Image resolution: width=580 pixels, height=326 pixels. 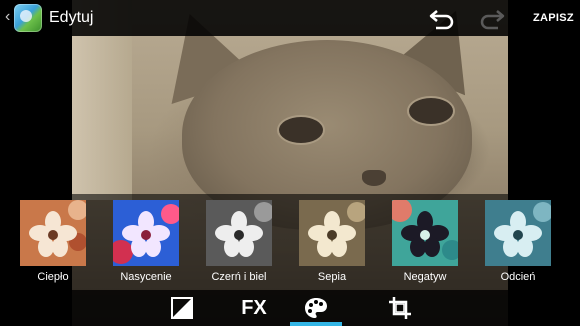 I want to click on filter-saturated: Nasycenie, so click(x=146, y=241).